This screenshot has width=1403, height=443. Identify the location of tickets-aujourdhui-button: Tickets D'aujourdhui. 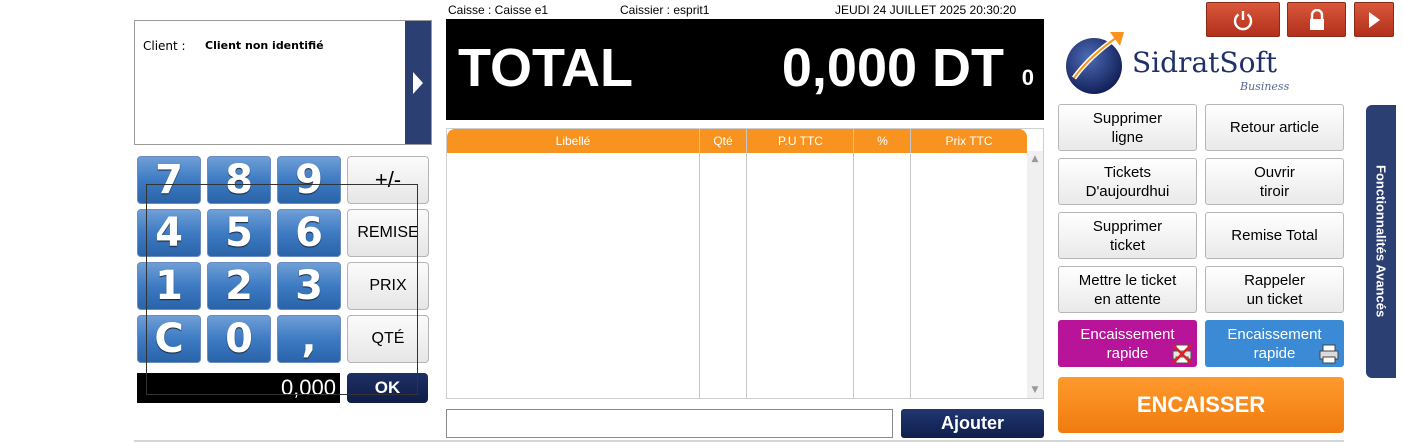
(1127, 181).